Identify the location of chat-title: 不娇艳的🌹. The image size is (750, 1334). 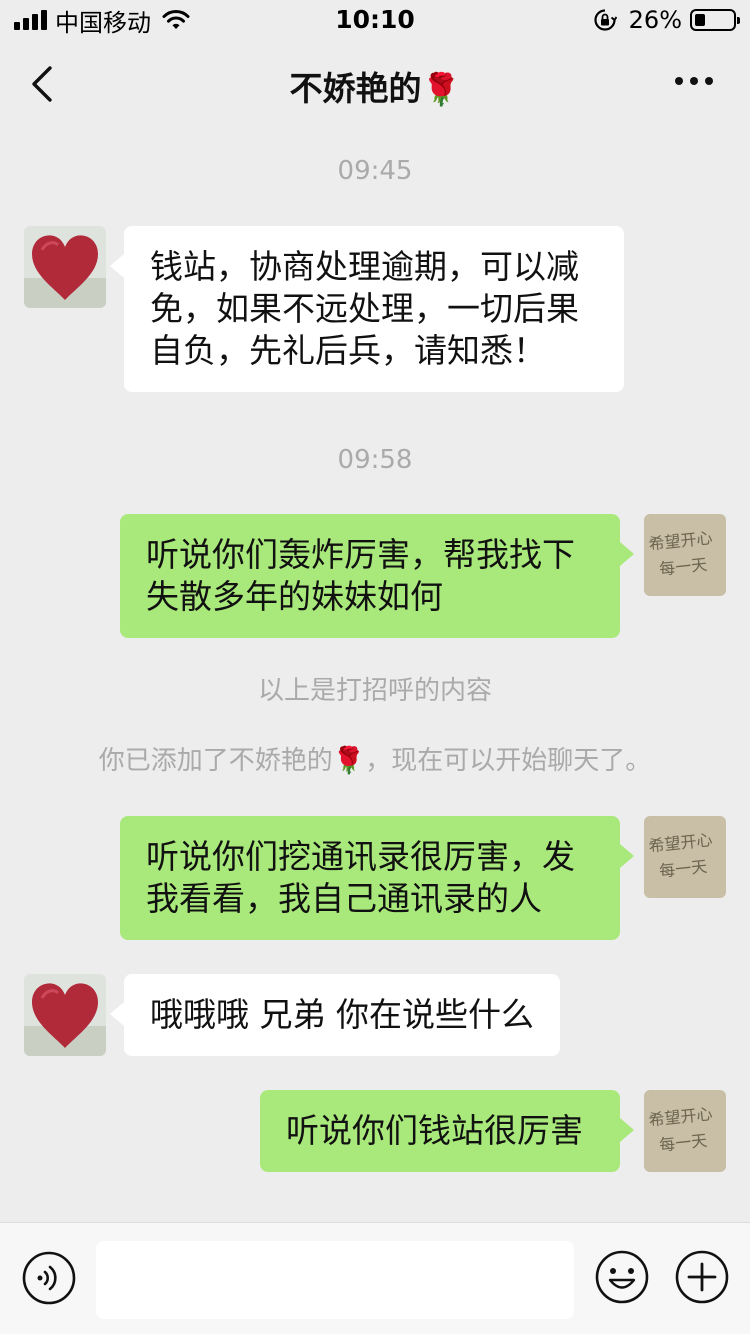
(375, 86).